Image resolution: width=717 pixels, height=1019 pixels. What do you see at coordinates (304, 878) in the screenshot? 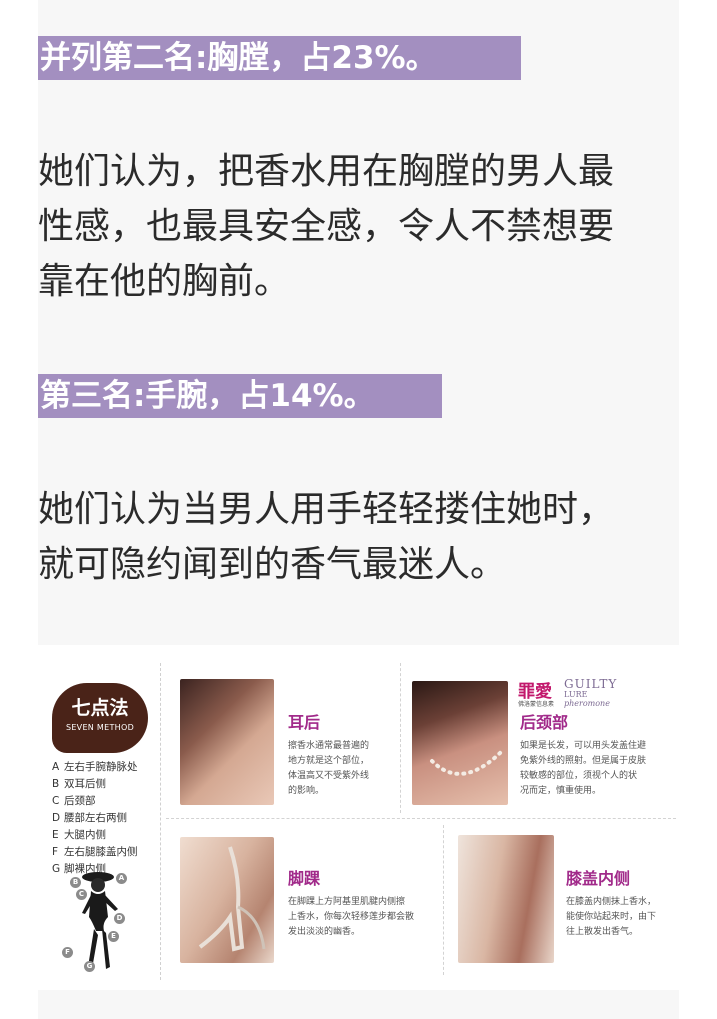
I see `panel-title-ankle: 脚踝` at bounding box center [304, 878].